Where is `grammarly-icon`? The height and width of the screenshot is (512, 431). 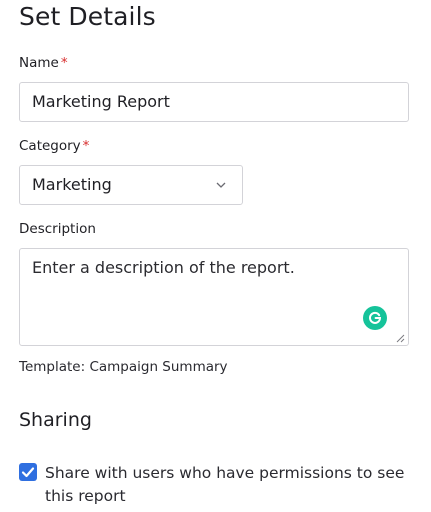
grammarly-icon is located at coordinates (375, 318).